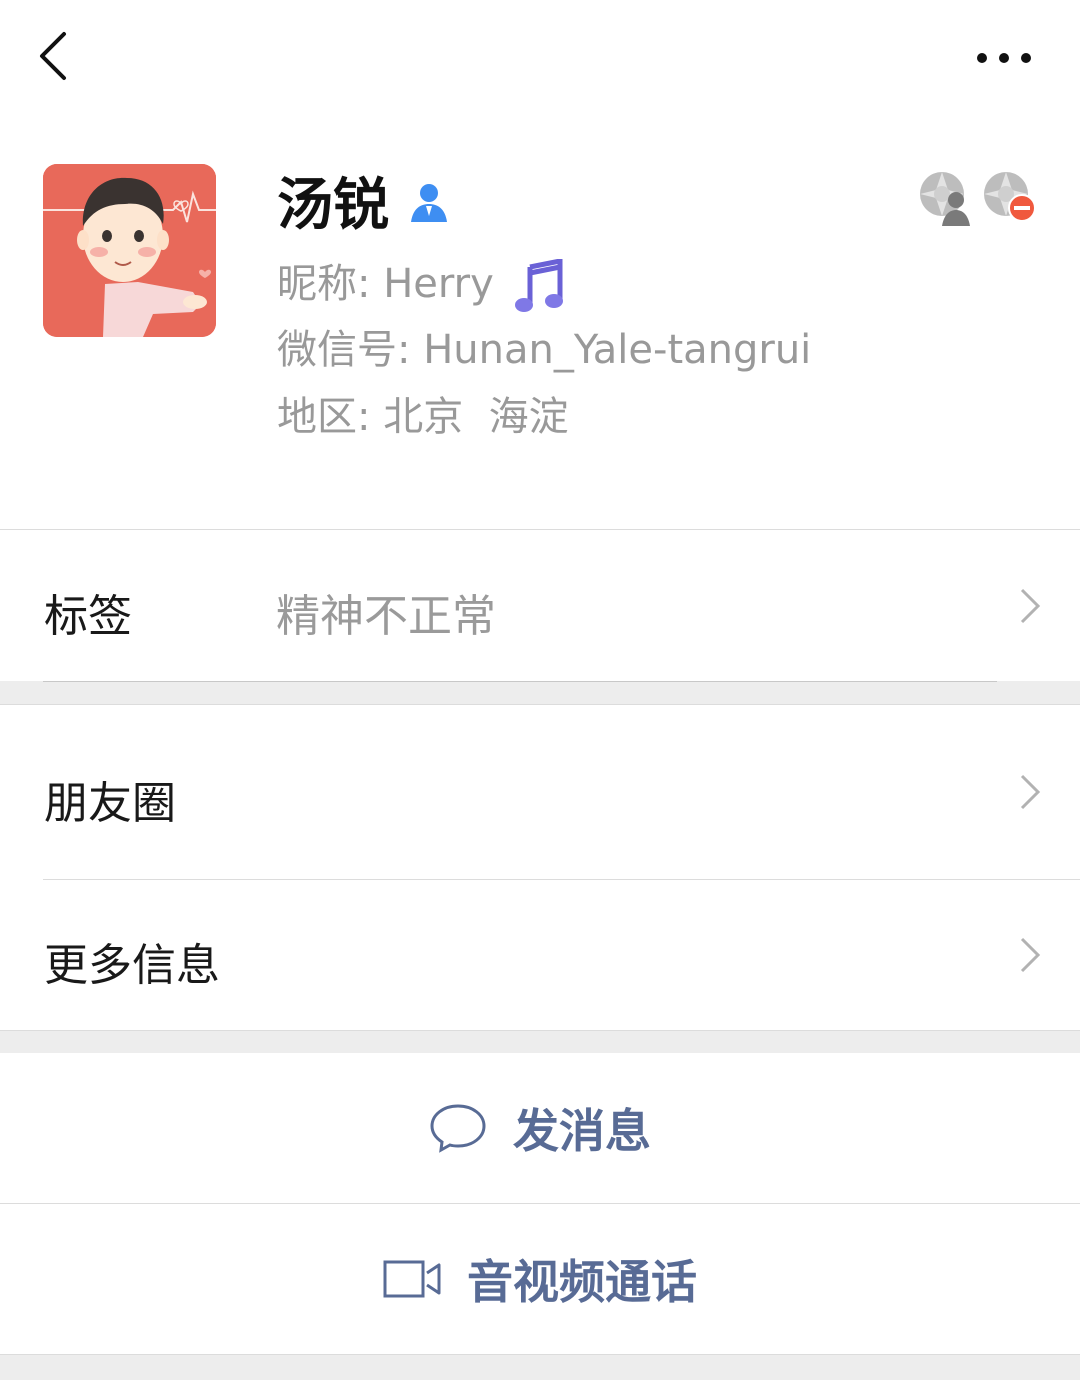 Image resolution: width=1080 pixels, height=1380 pixels. I want to click on wechat-id-label: 微信号:, so click(344, 350).